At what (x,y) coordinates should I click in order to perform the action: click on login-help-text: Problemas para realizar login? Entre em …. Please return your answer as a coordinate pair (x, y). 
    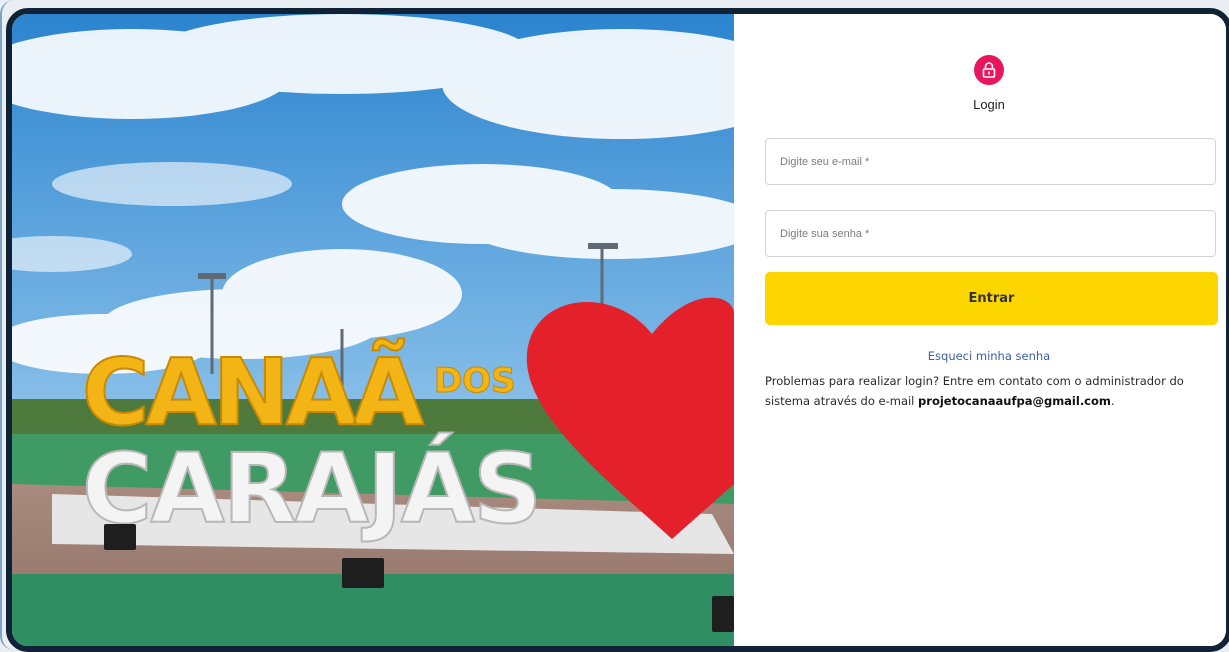
    Looking at the image, I should click on (995, 391).